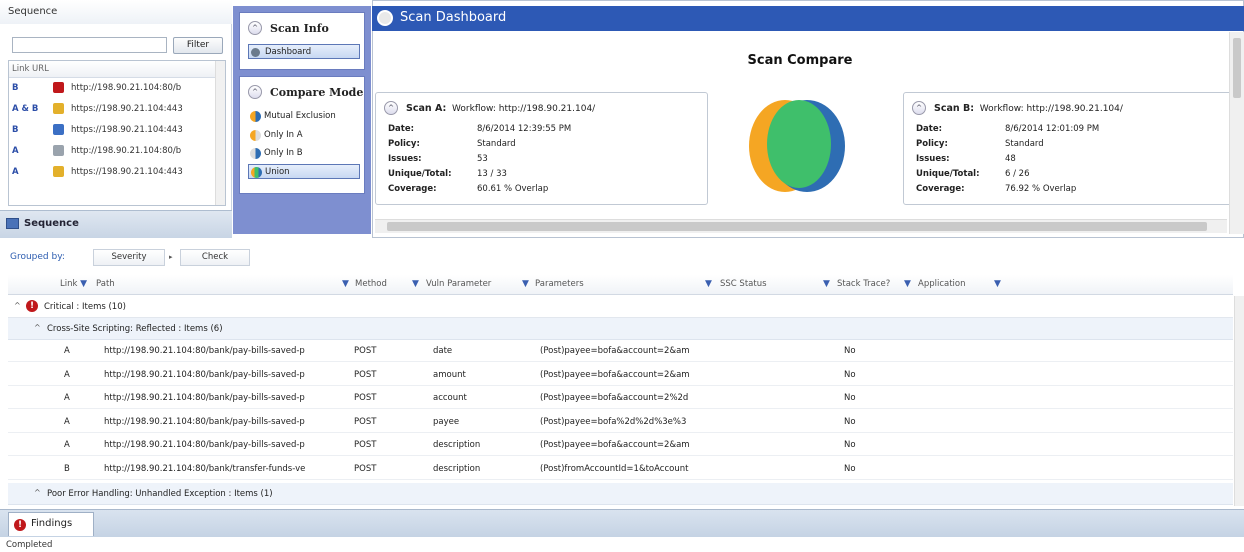 The image size is (1244, 552). I want to click on col-header-ssc-status: SSC Status, so click(743, 284).